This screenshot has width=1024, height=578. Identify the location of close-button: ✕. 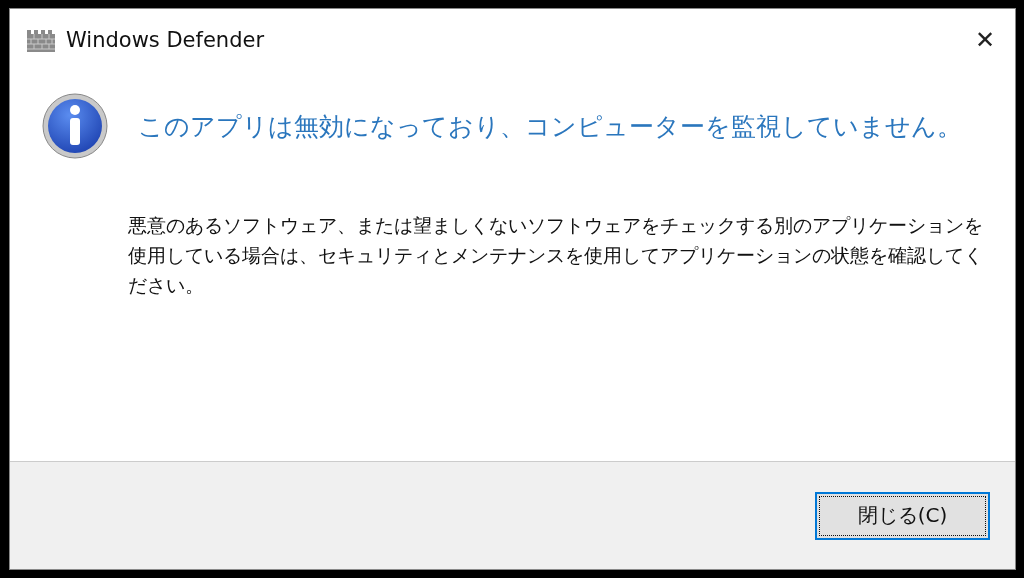
(985, 40).